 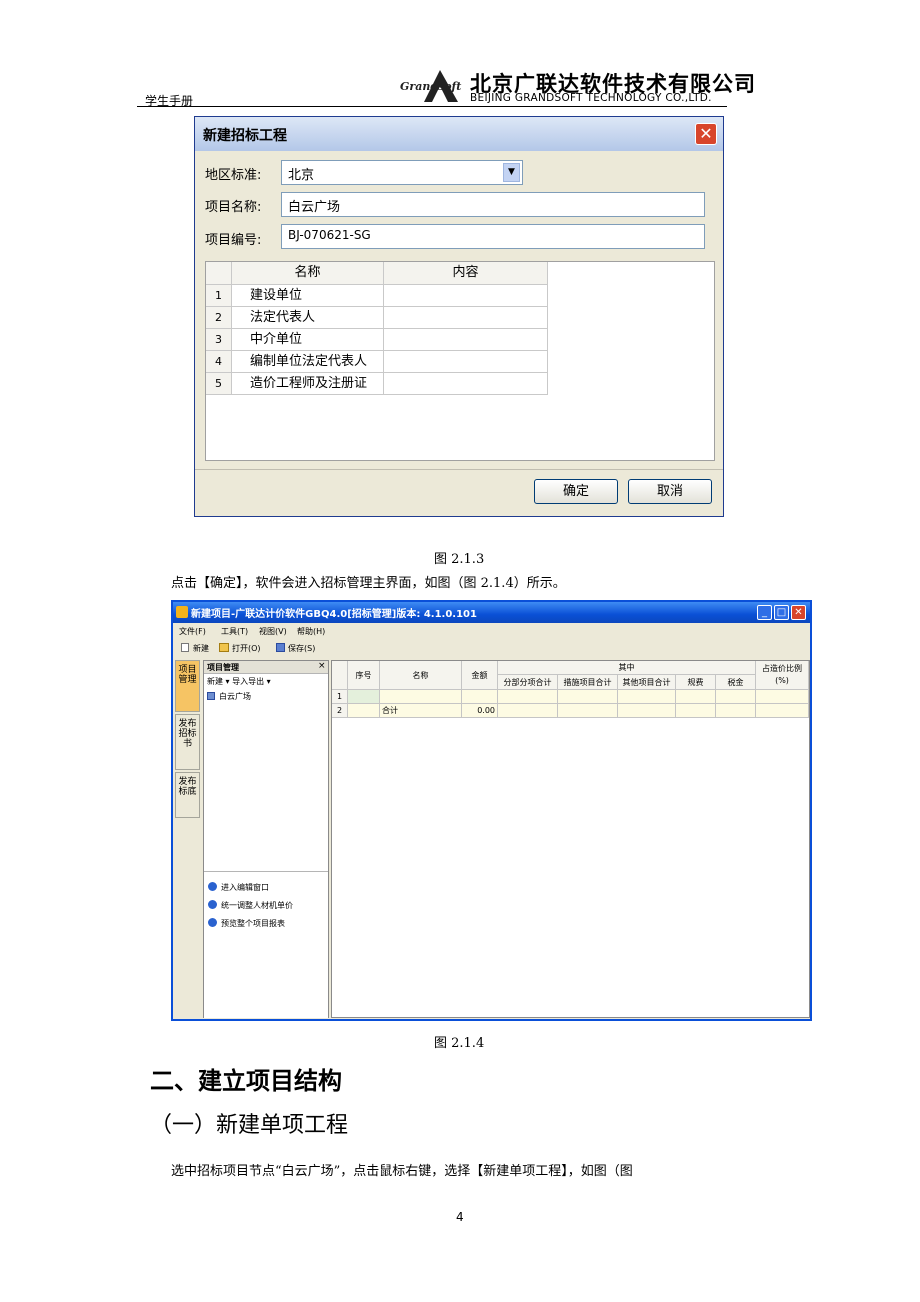 What do you see at coordinates (460, 1217) in the screenshot?
I see `page-number: 4` at bounding box center [460, 1217].